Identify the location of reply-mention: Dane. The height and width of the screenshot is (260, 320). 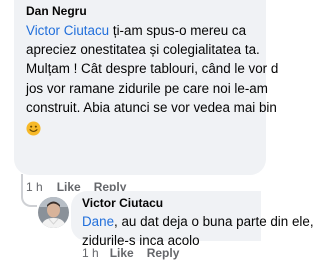
(98, 221).